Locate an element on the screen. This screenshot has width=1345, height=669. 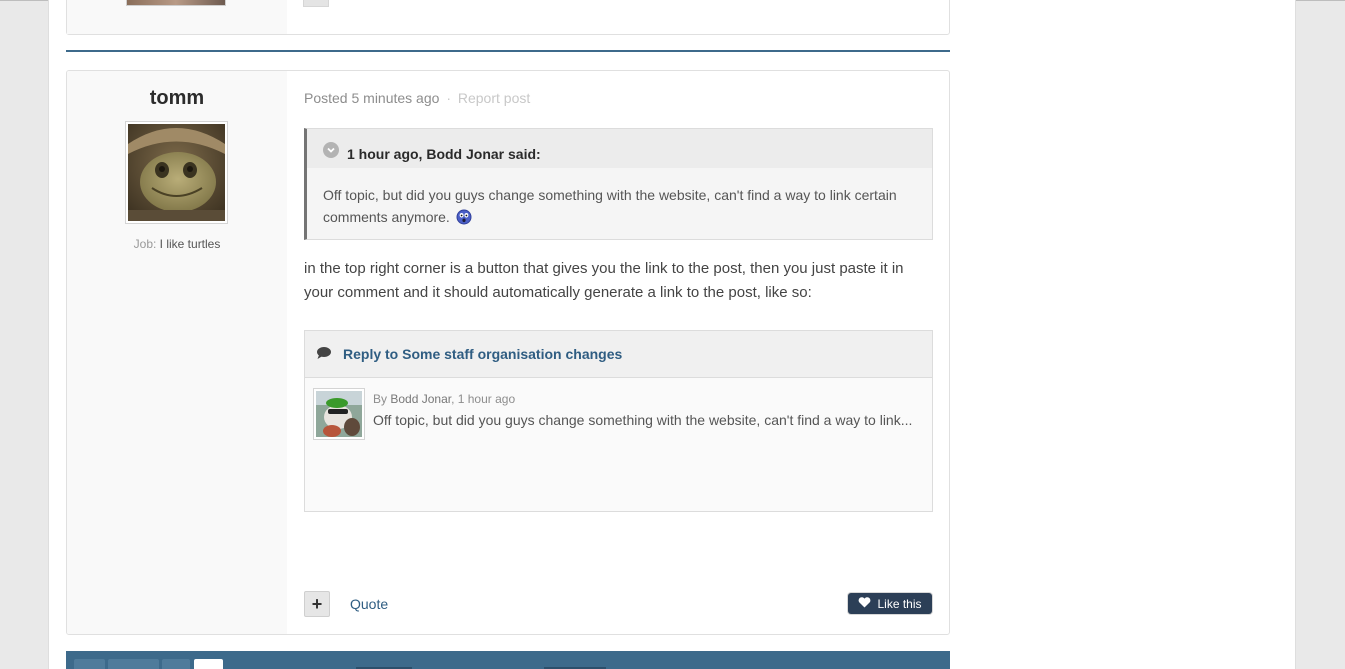
pagination-page is located at coordinates (176, 664).